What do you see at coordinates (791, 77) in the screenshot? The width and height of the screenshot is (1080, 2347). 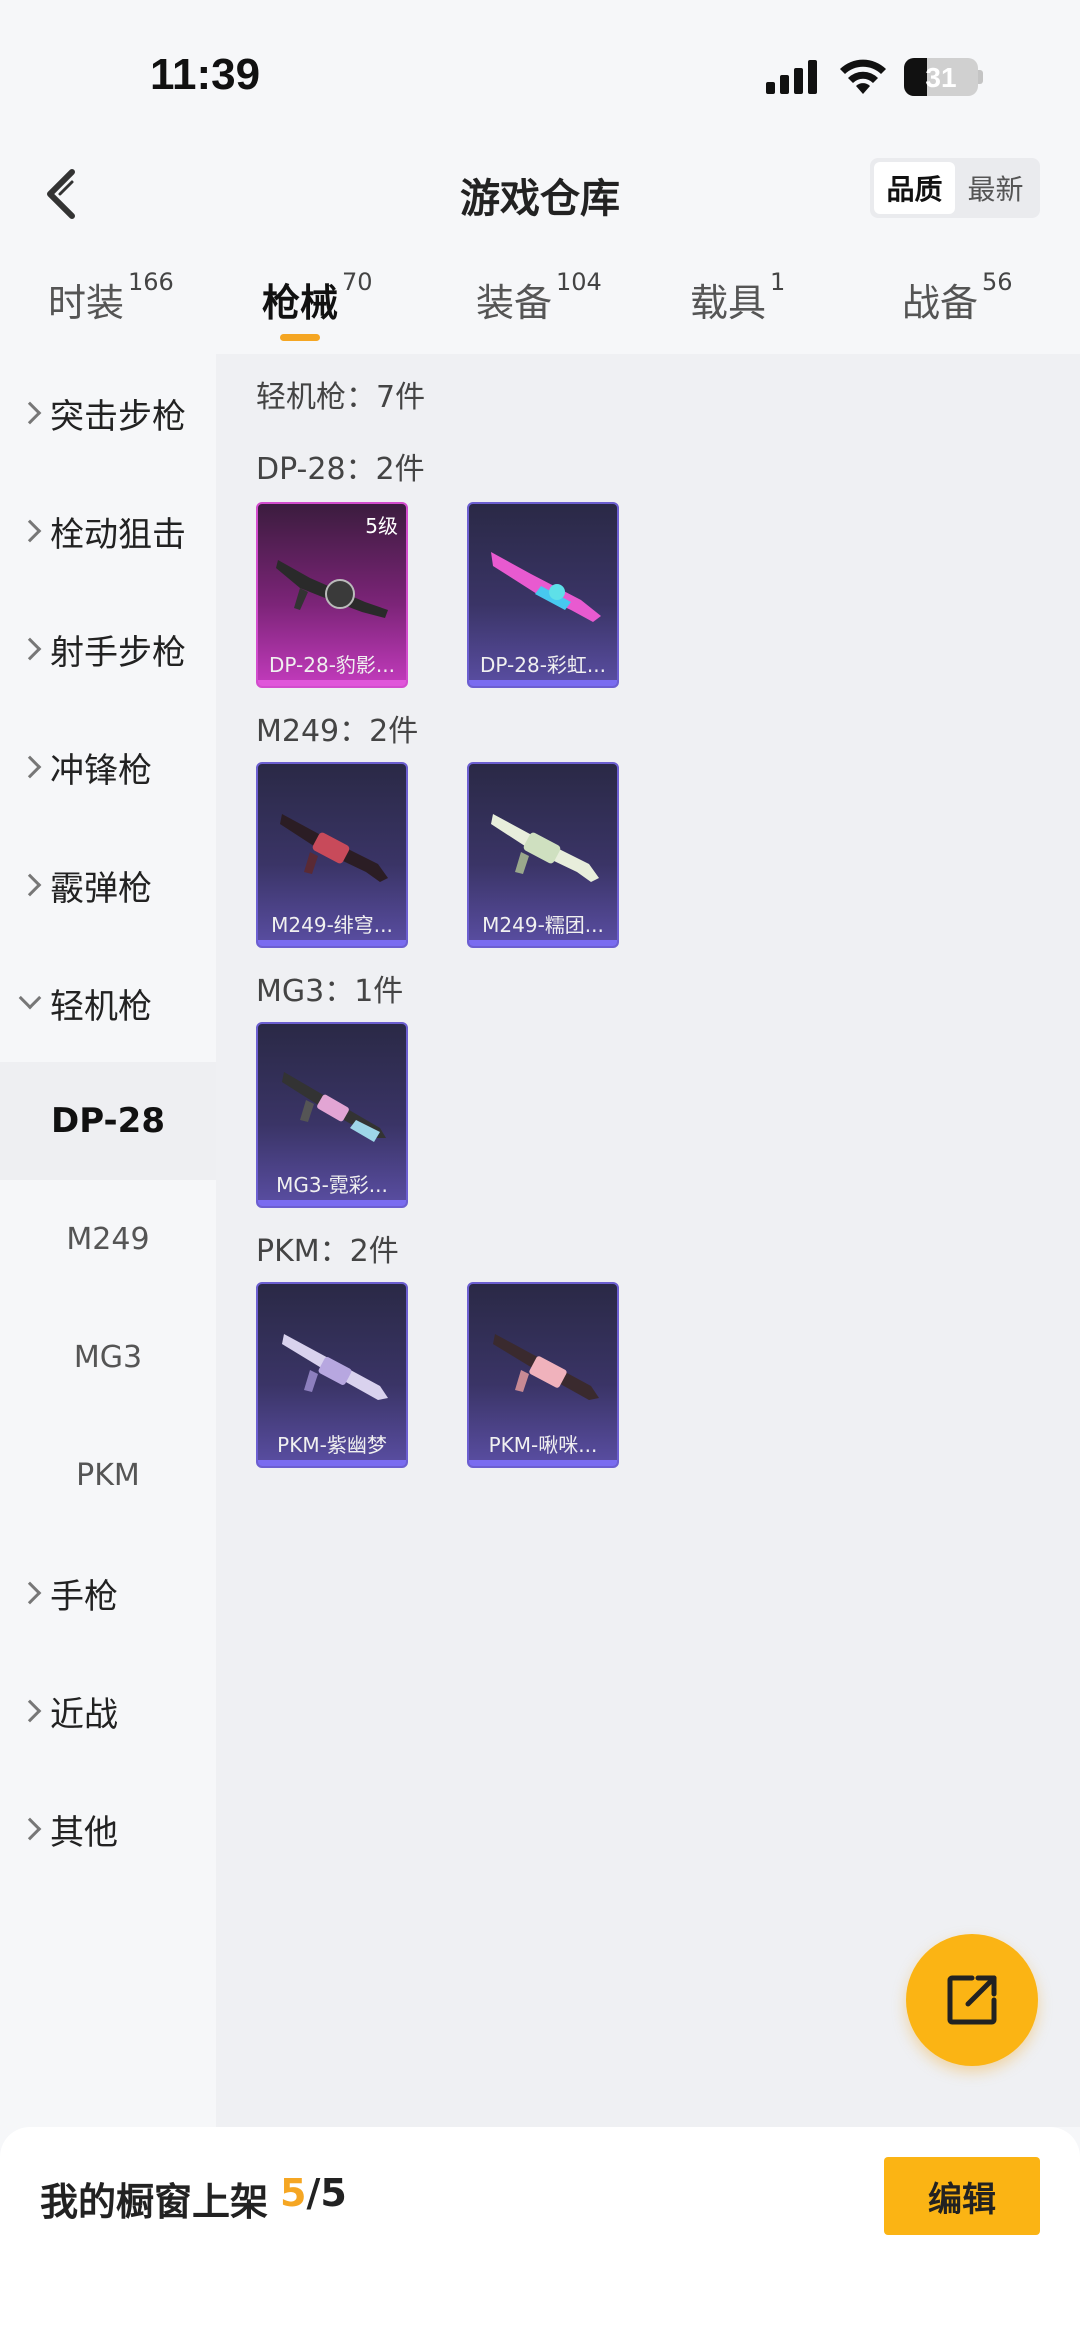 I see `cellular-signal-icon` at bounding box center [791, 77].